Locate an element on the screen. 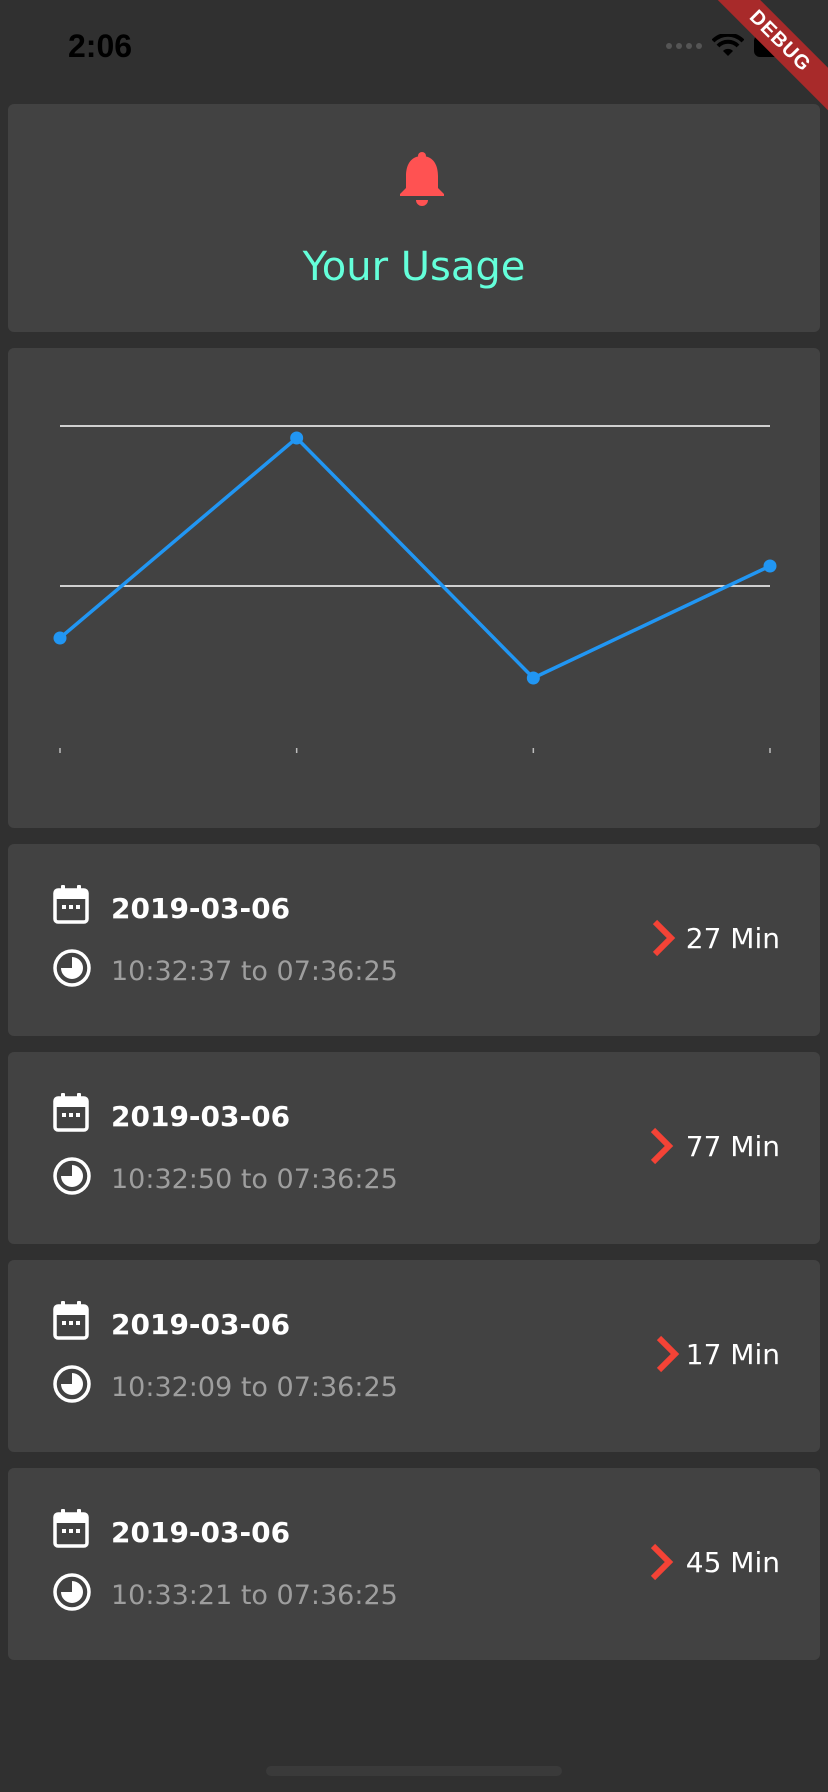 Image resolution: width=828 pixels, height=1792 pixels. wifi-icon is located at coordinates (728, 45).